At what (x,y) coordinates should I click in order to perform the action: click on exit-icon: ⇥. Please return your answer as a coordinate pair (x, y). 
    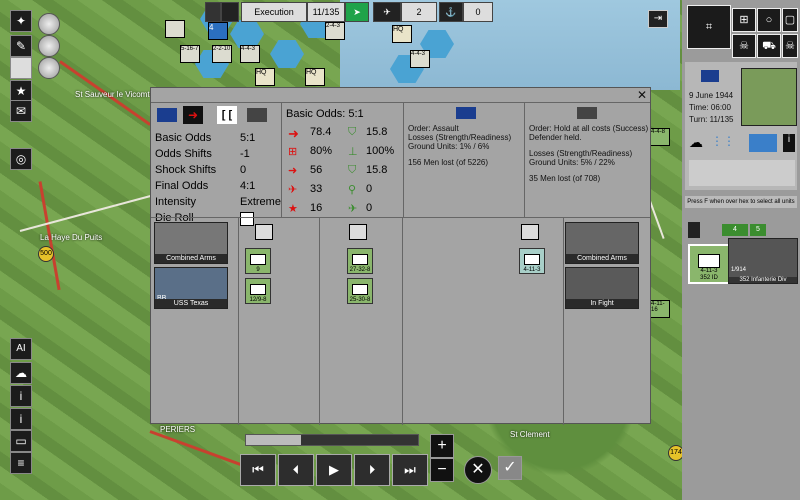
    Looking at the image, I should click on (658, 19).